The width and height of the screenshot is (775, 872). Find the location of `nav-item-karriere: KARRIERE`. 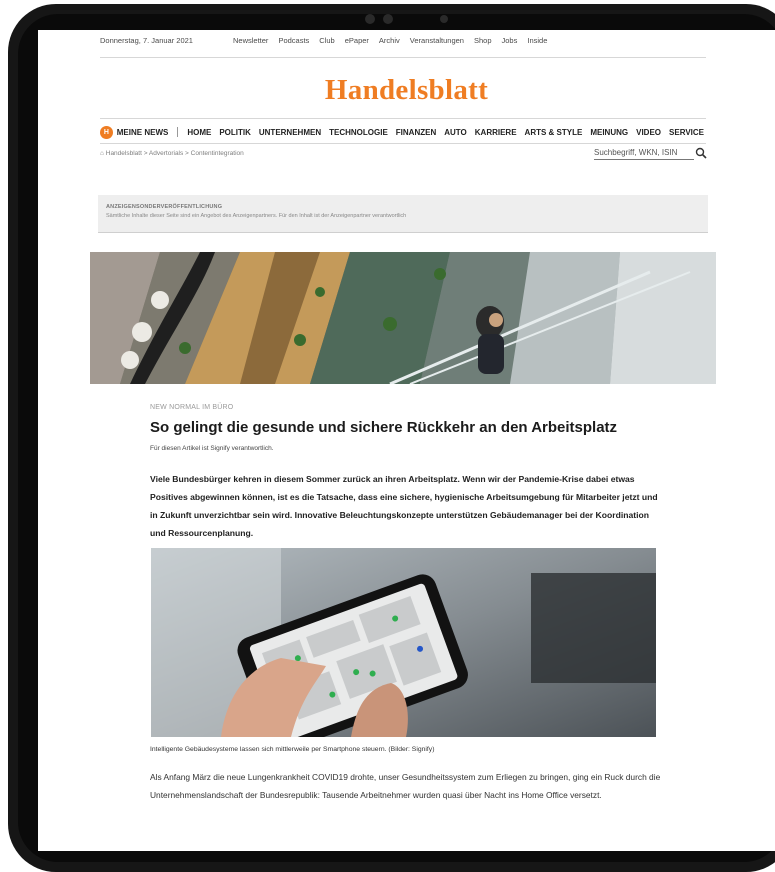

nav-item-karriere: KARRIERE is located at coordinates (496, 132).